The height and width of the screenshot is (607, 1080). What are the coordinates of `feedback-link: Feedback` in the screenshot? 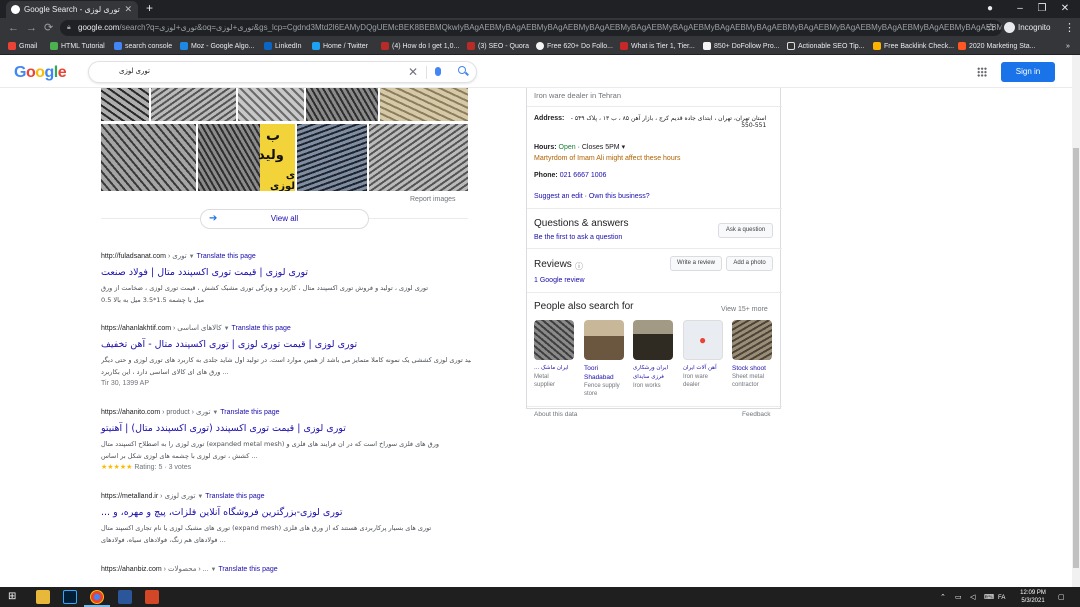 It's located at (756, 414).